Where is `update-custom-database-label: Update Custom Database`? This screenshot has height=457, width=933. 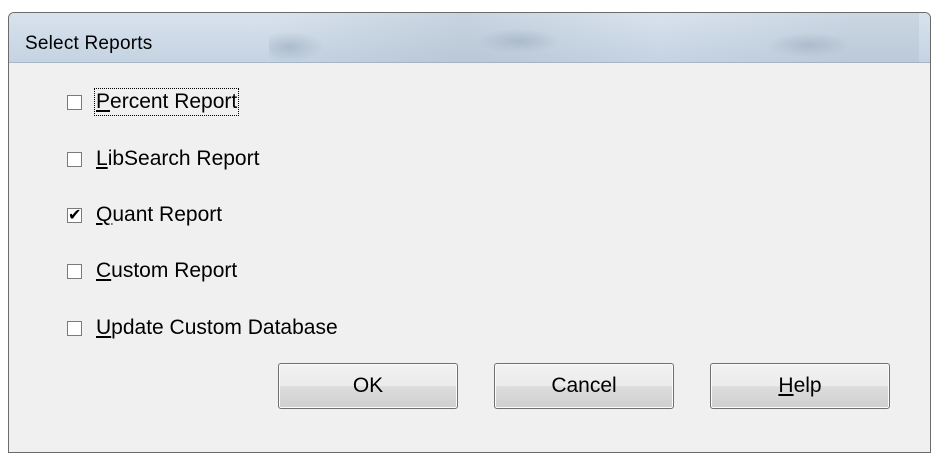 update-custom-database-label: Update Custom Database is located at coordinates (217, 328).